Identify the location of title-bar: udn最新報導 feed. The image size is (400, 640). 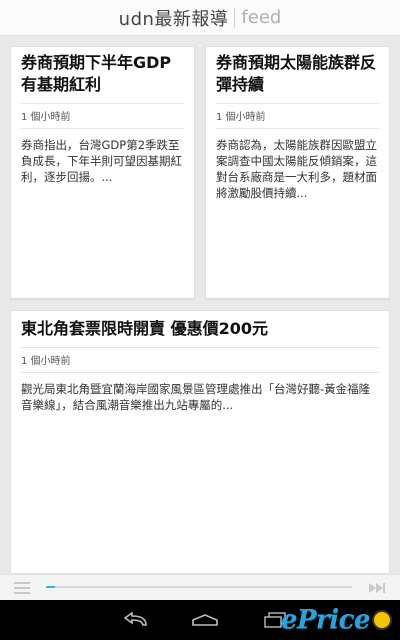
(200, 18).